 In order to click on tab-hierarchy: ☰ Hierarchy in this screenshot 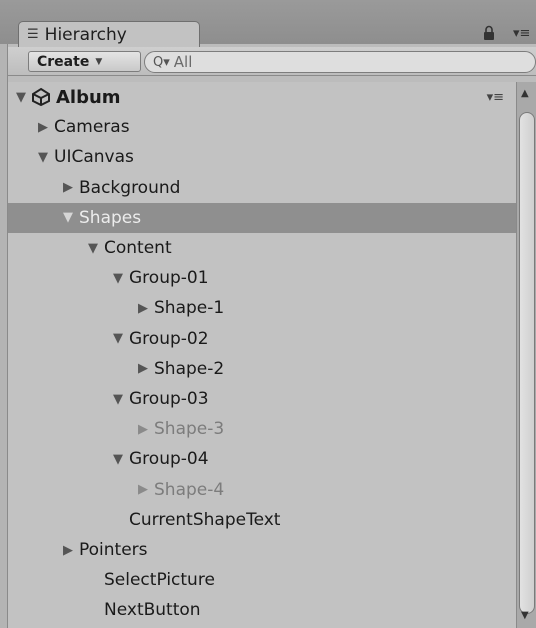, I will do `click(109, 34)`.